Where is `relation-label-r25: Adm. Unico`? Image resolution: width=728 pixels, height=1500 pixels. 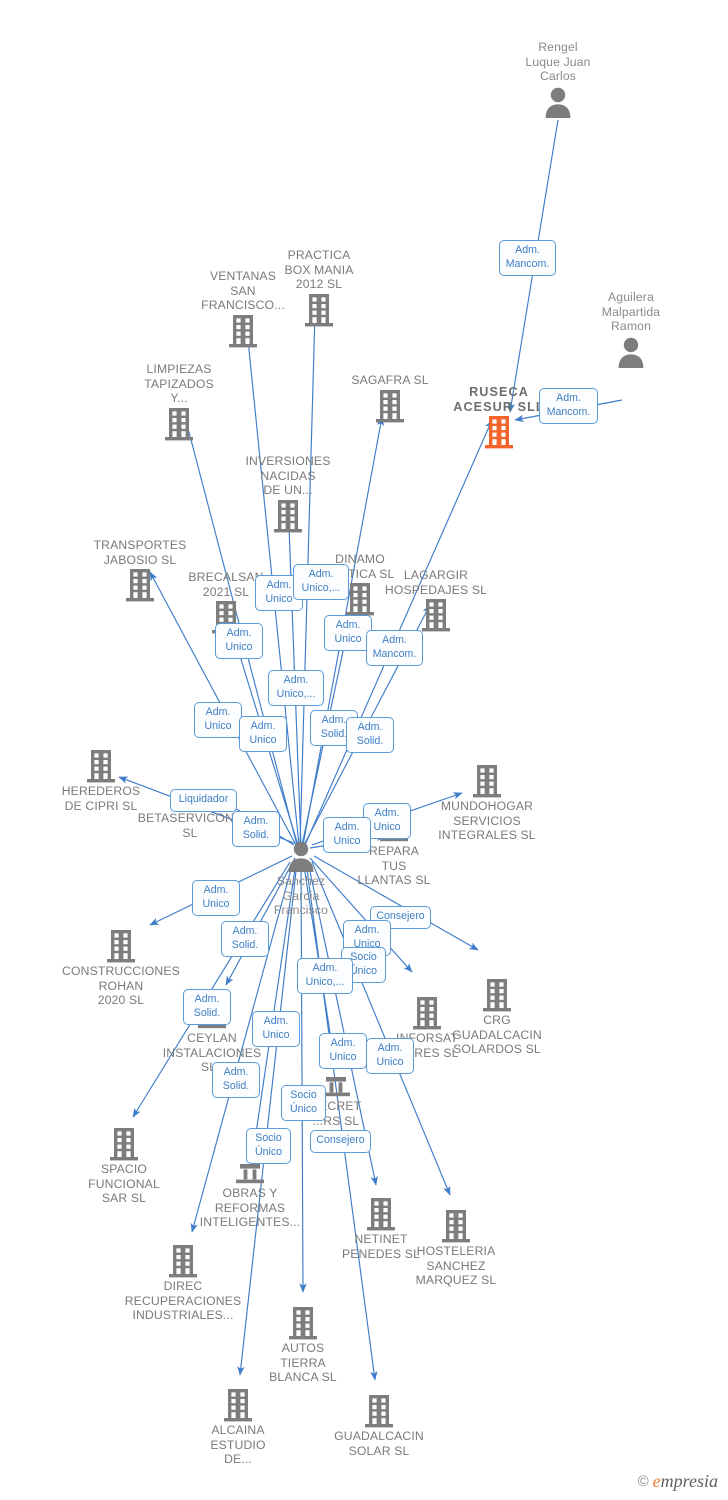
relation-label-r25: Adm. Unico is located at coordinates (343, 1051).